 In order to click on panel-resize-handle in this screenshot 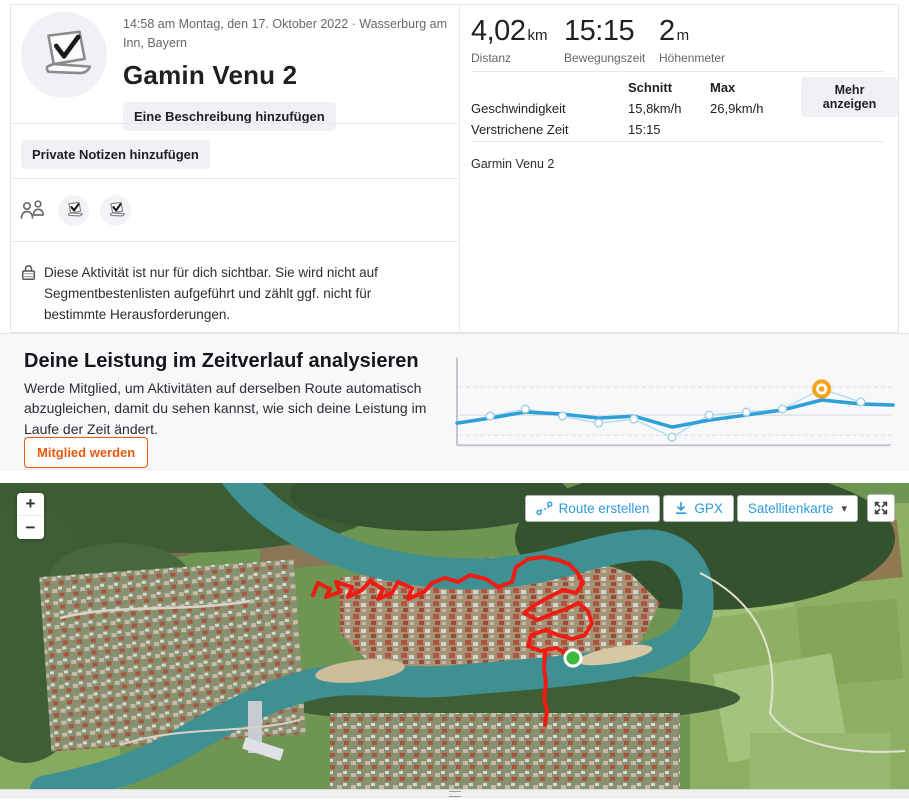, I will do `click(454, 793)`.